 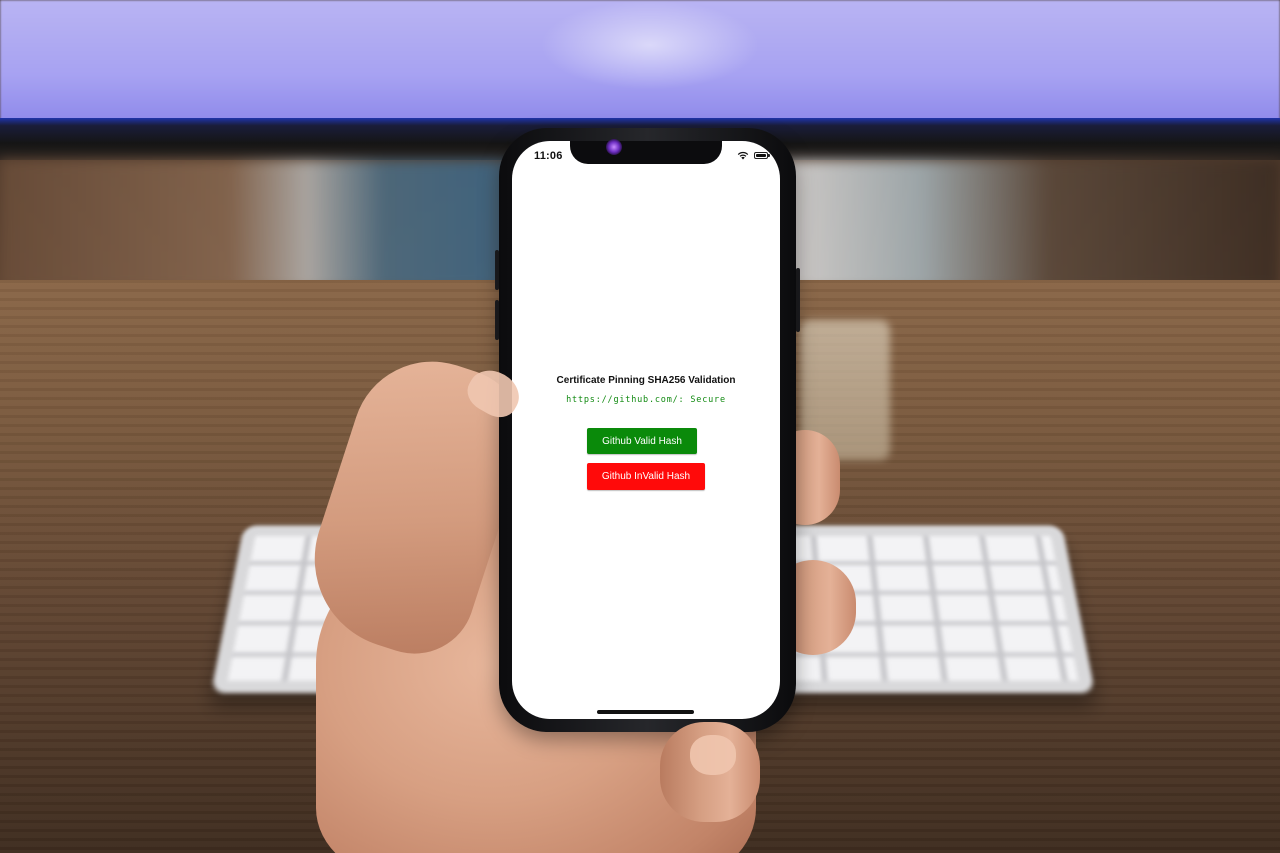 I want to click on status-icons, so click(x=753, y=155).